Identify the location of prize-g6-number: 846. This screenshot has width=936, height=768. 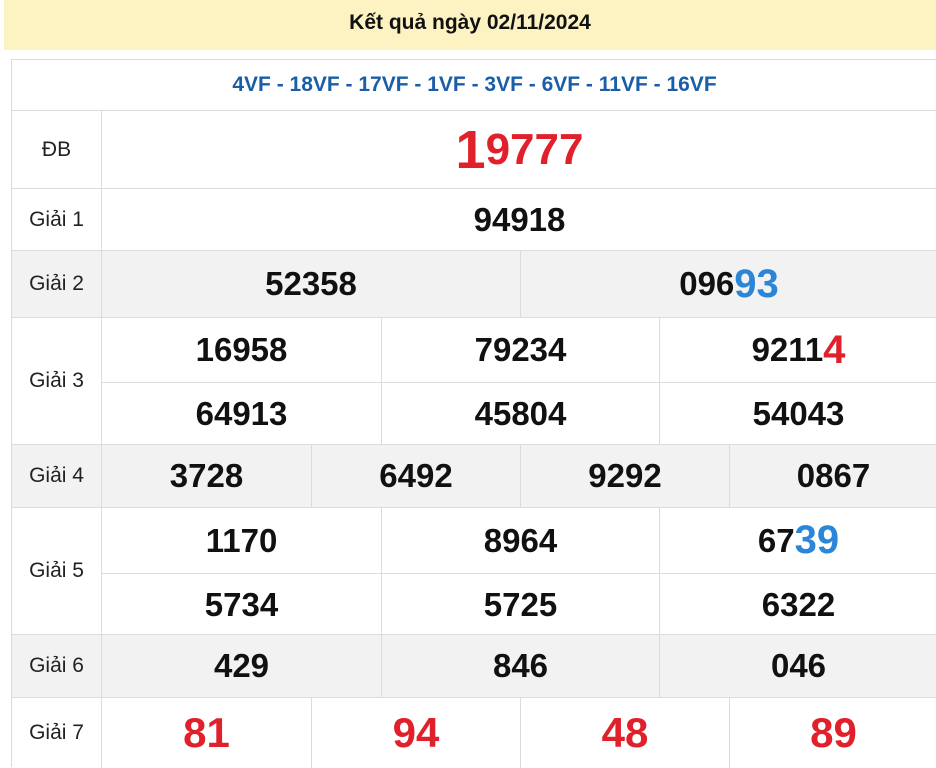
(520, 666).